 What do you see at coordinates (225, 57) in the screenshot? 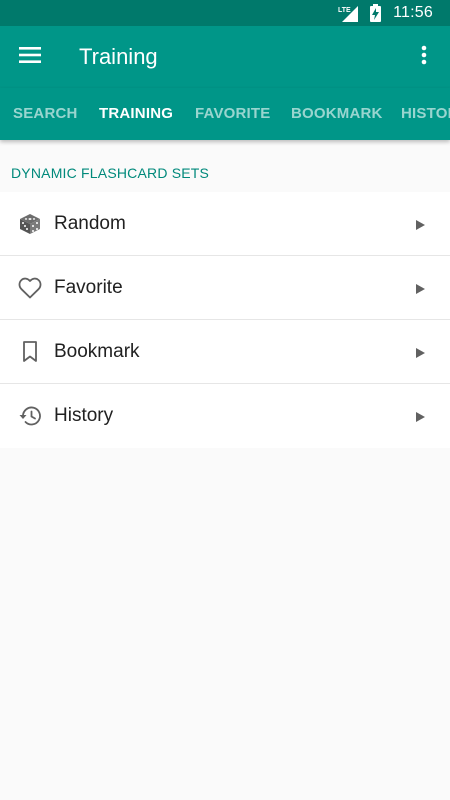
I see `app-bar: Training` at bounding box center [225, 57].